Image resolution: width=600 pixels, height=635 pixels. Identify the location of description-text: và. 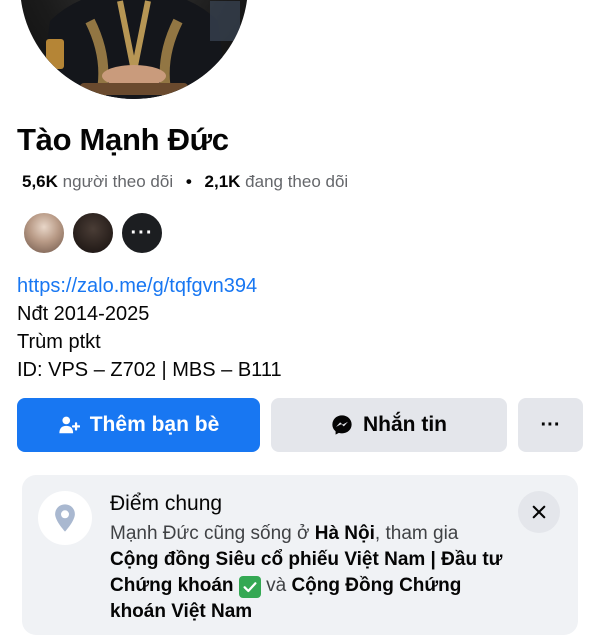
(276, 585).